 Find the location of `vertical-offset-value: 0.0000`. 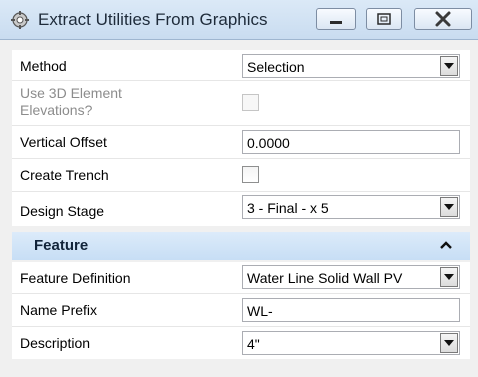

vertical-offset-value: 0.0000 is located at coordinates (268, 143).